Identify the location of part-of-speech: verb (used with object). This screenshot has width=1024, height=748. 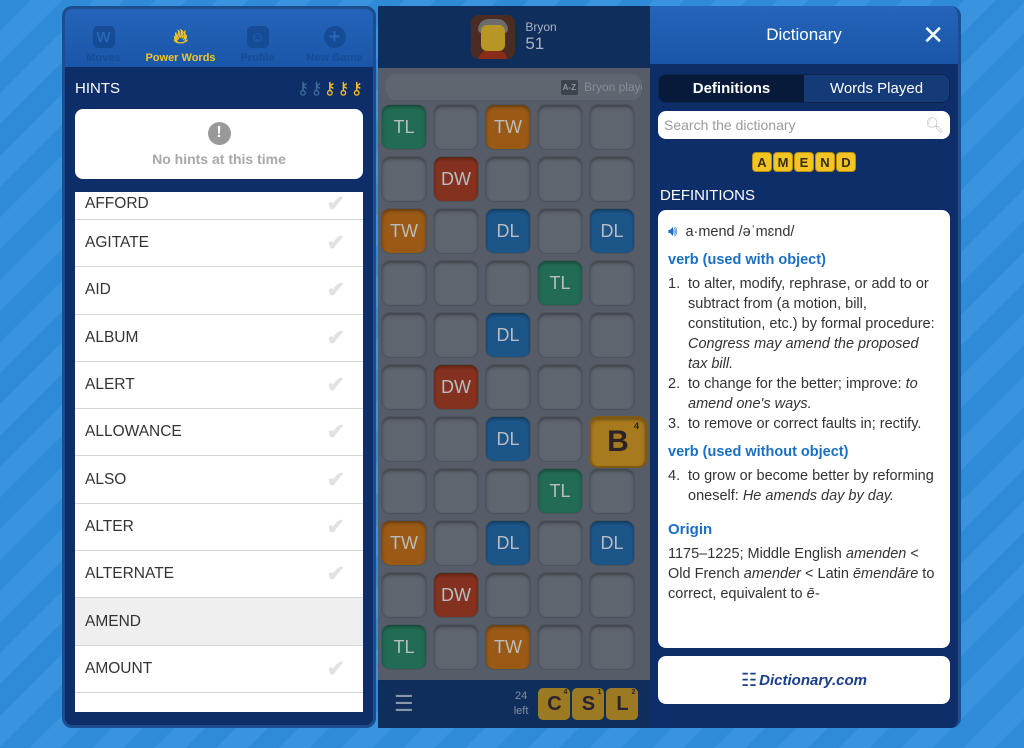
(747, 260).